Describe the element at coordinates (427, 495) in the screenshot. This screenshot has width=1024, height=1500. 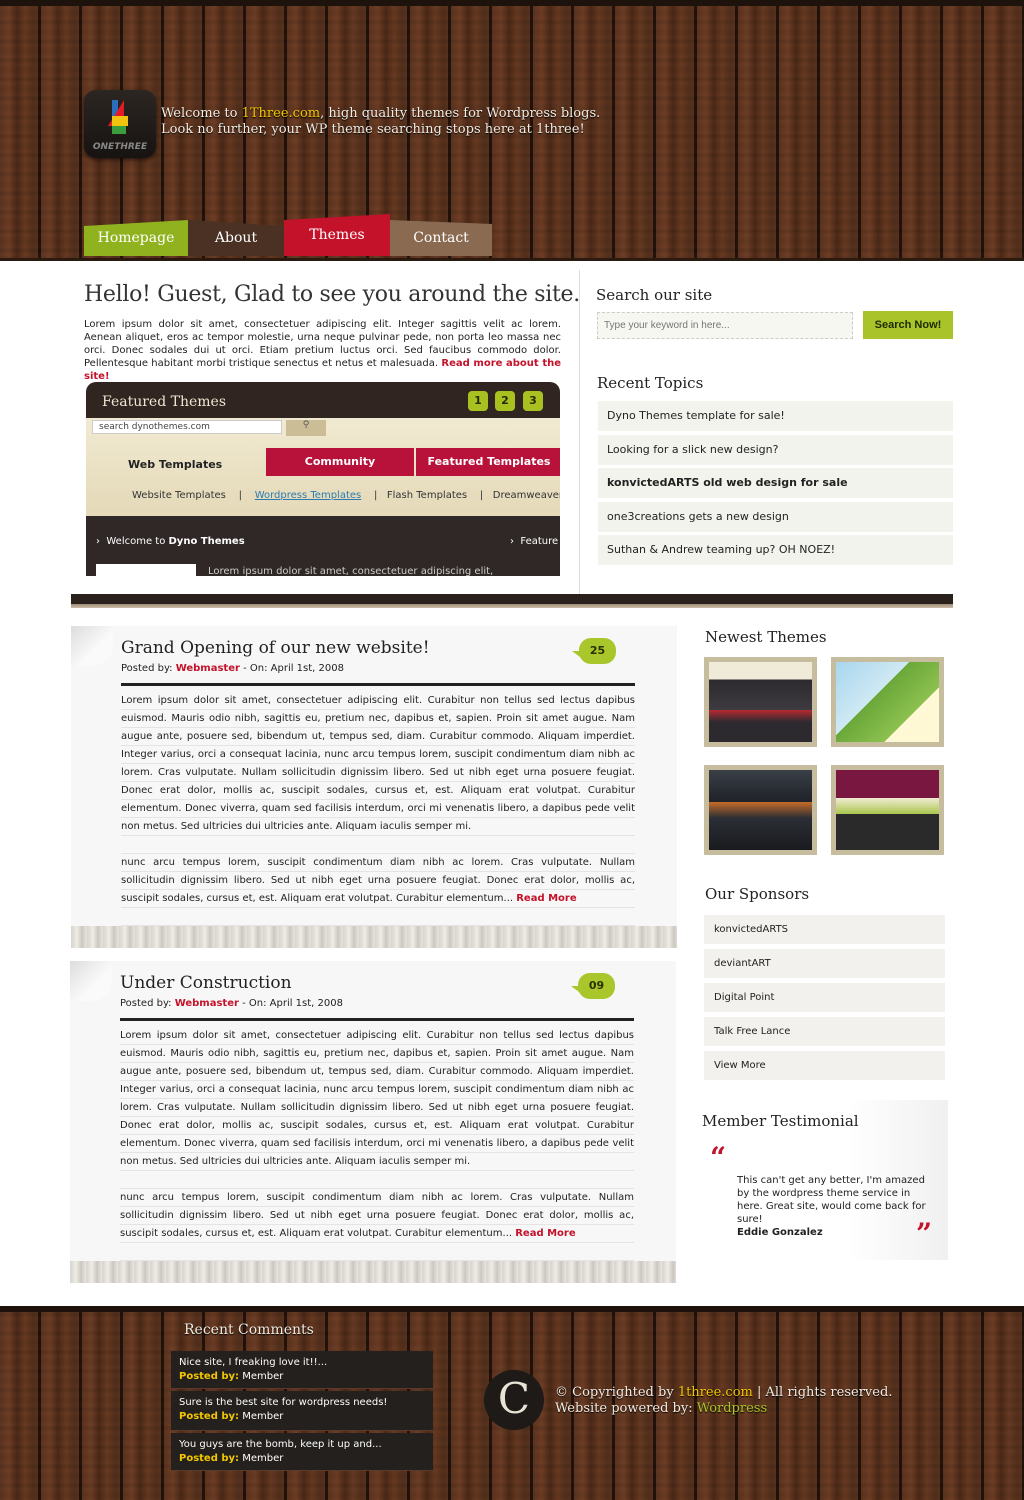
I see `sub-flash-templates: Flash Templates` at that location.